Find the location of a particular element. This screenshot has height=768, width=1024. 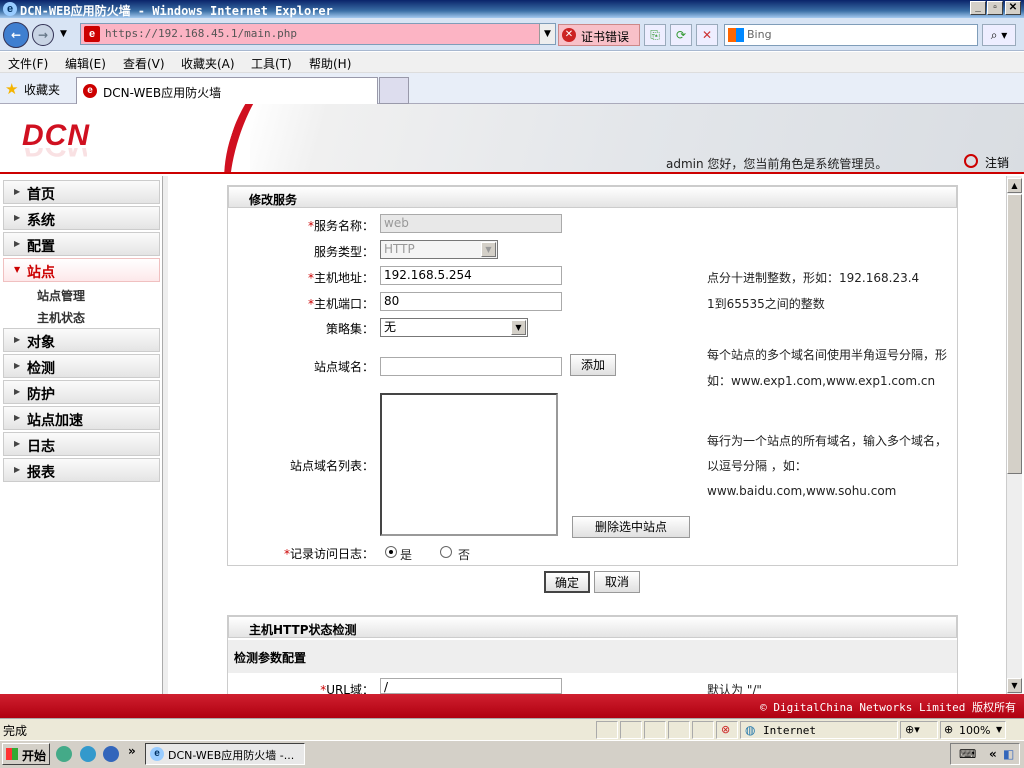

address-dropdown-icon: ▼ is located at coordinates (547, 34).